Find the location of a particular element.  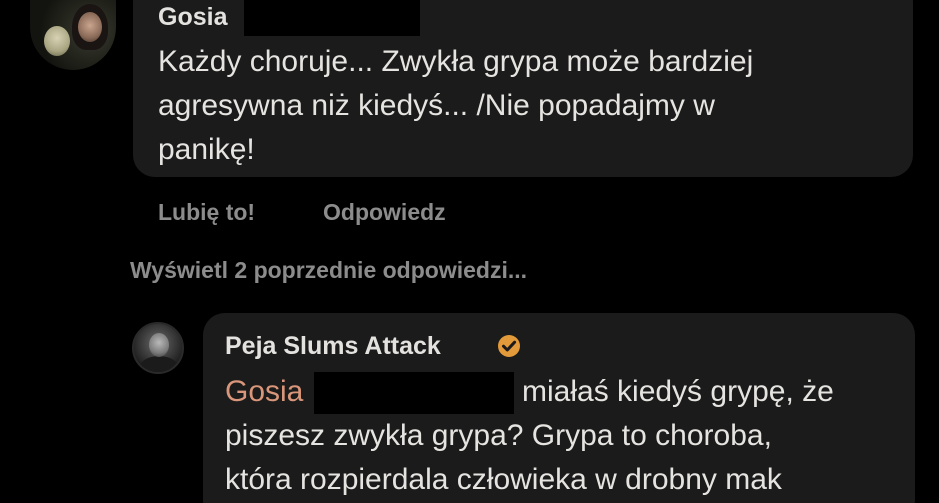

like-button: Lubię to! is located at coordinates (206, 212).